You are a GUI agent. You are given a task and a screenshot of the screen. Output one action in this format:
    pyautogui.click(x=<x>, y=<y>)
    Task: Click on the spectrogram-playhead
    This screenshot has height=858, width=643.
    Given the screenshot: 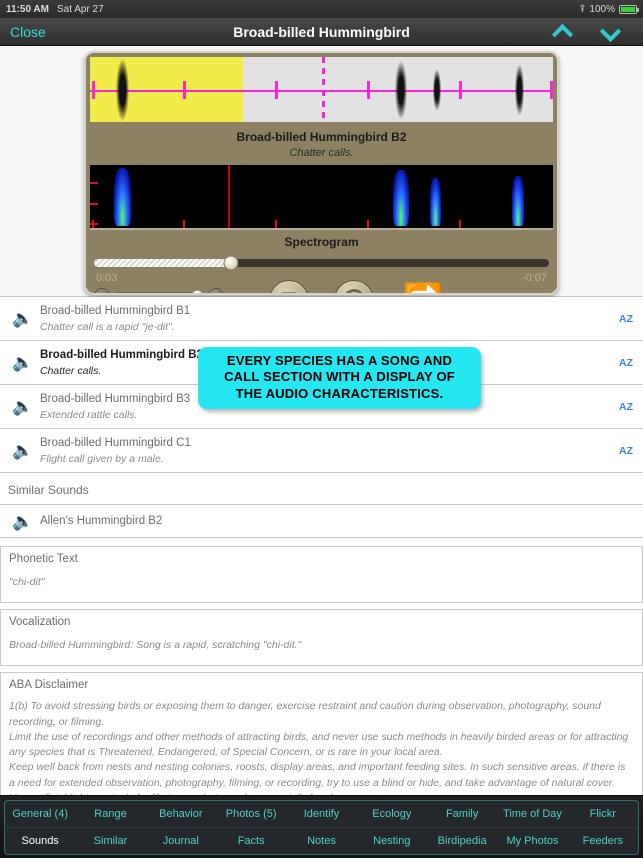 What is the action you would take?
    pyautogui.click(x=229, y=196)
    